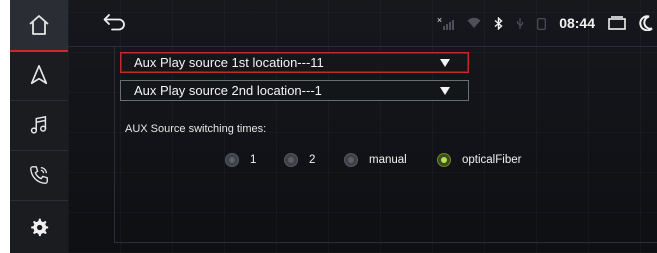 The width and height of the screenshot is (657, 253). What do you see at coordinates (240, 160) in the screenshot?
I see `radio-option-1: 1` at bounding box center [240, 160].